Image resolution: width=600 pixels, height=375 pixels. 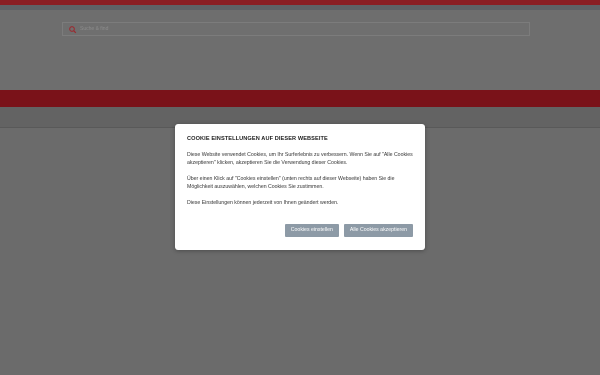 What do you see at coordinates (311, 230) in the screenshot?
I see `cookie-settings-button: Cookies einstellen` at bounding box center [311, 230].